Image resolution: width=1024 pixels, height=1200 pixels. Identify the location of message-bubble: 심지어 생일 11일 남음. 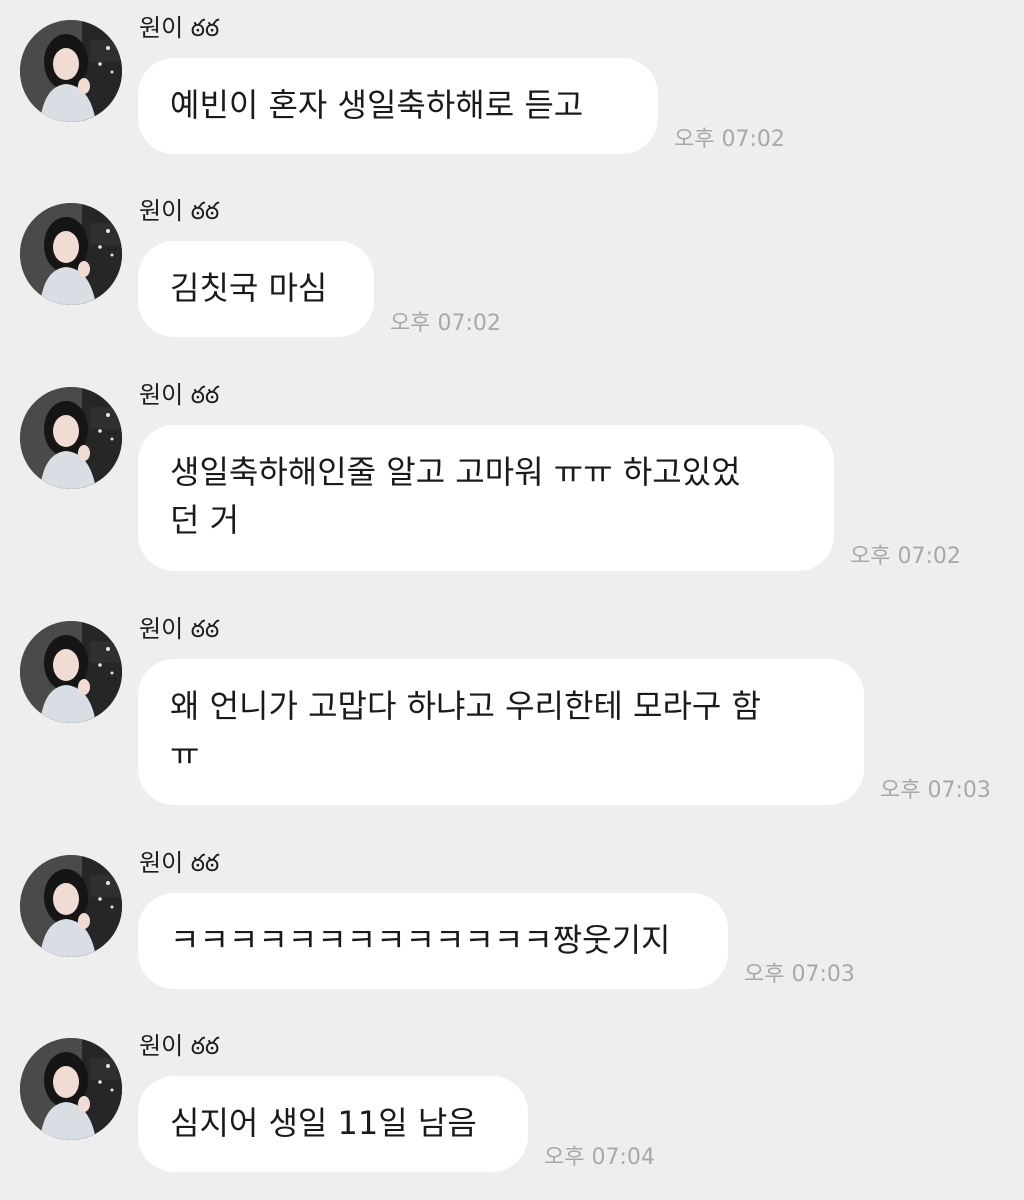
(333, 1124).